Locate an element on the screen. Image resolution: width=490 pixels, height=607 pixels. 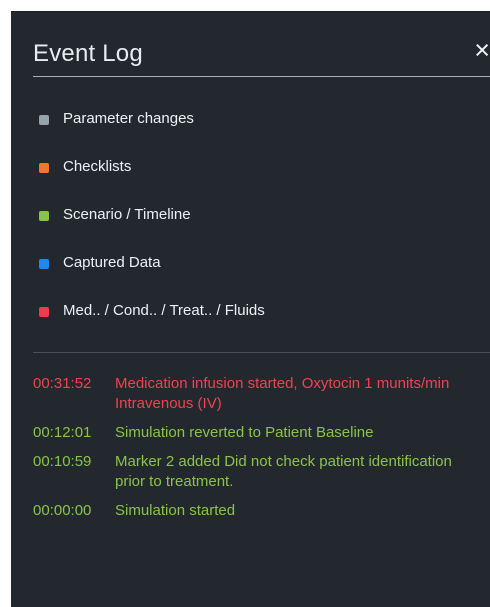
close-icon: × is located at coordinates (478, 50).